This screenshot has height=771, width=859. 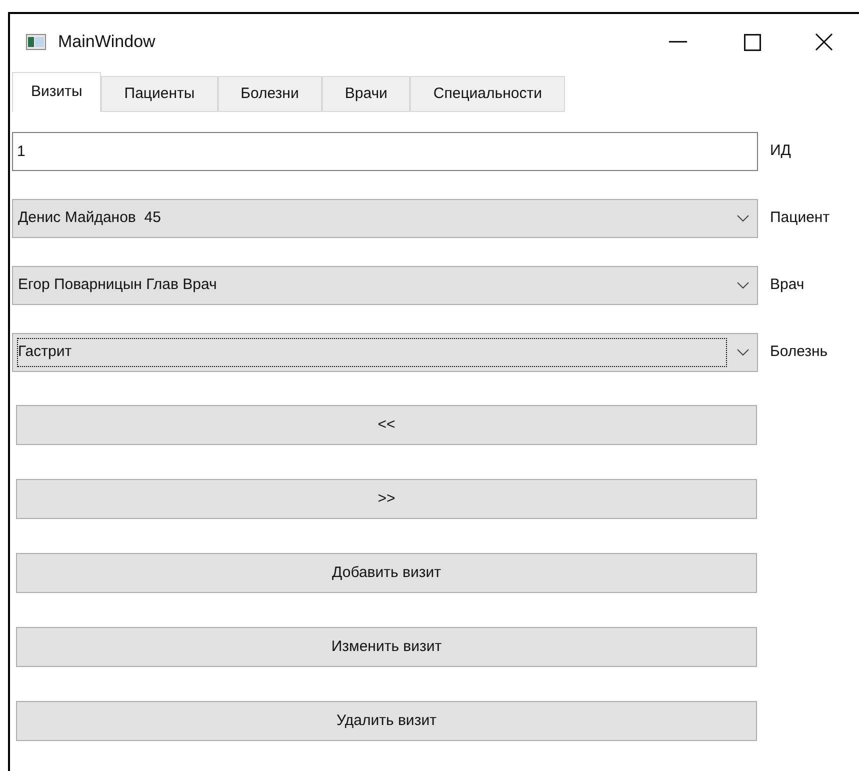 I want to click on minimize-icon, so click(x=678, y=42).